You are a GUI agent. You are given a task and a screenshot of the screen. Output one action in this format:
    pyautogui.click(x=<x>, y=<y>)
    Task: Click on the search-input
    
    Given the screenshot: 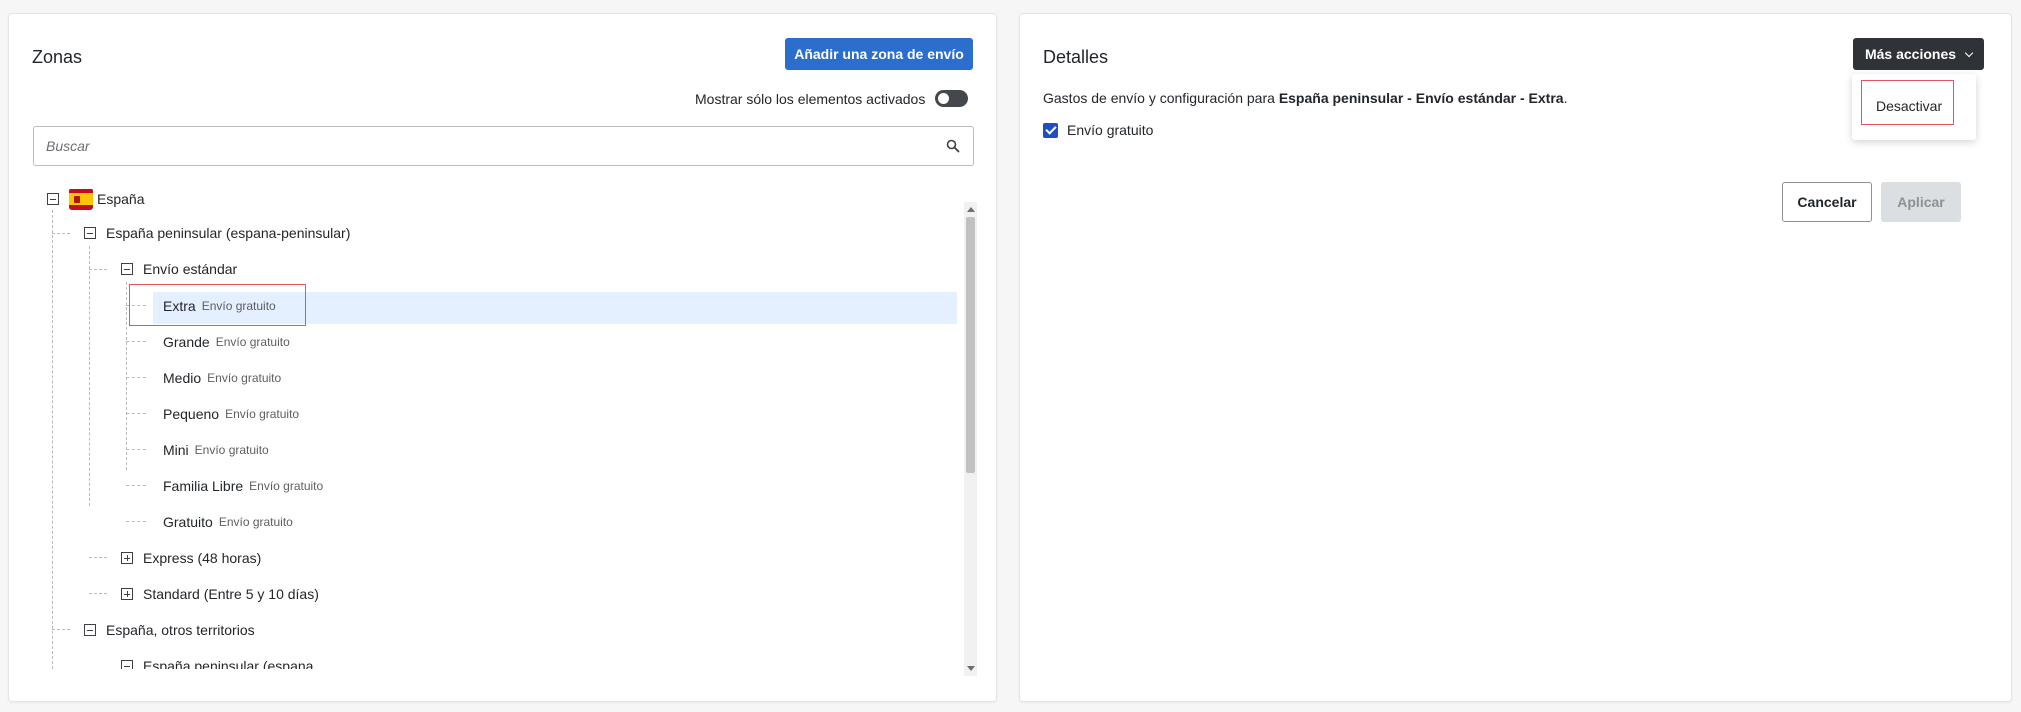 What is the action you would take?
    pyautogui.click(x=503, y=146)
    